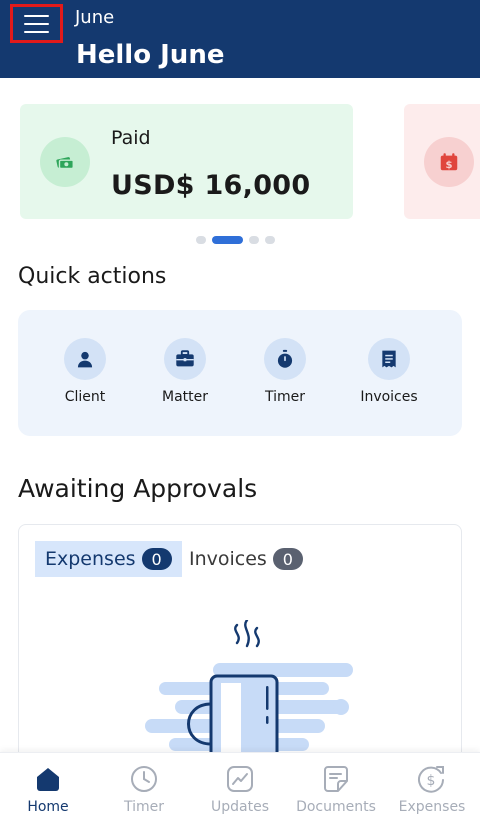  What do you see at coordinates (92, 276) in the screenshot?
I see `quick-actions-title: Quick actions` at bounding box center [92, 276].